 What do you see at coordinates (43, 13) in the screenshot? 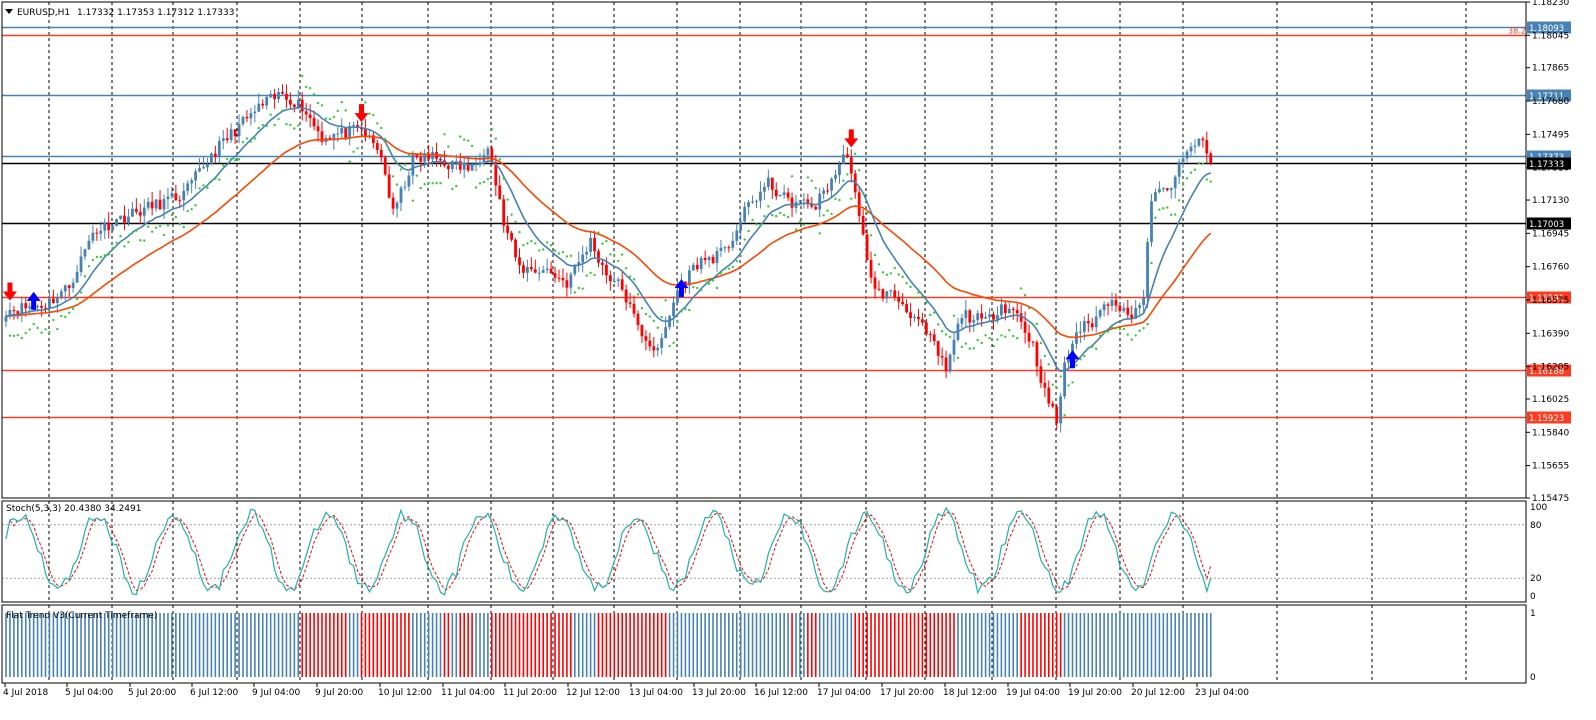
I see `chart-symbol: EURUSD,H1` at bounding box center [43, 13].